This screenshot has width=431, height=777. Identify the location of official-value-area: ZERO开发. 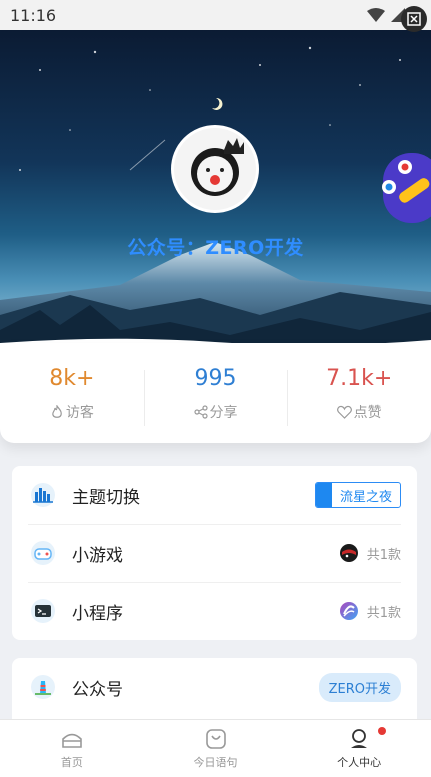
(359, 687).